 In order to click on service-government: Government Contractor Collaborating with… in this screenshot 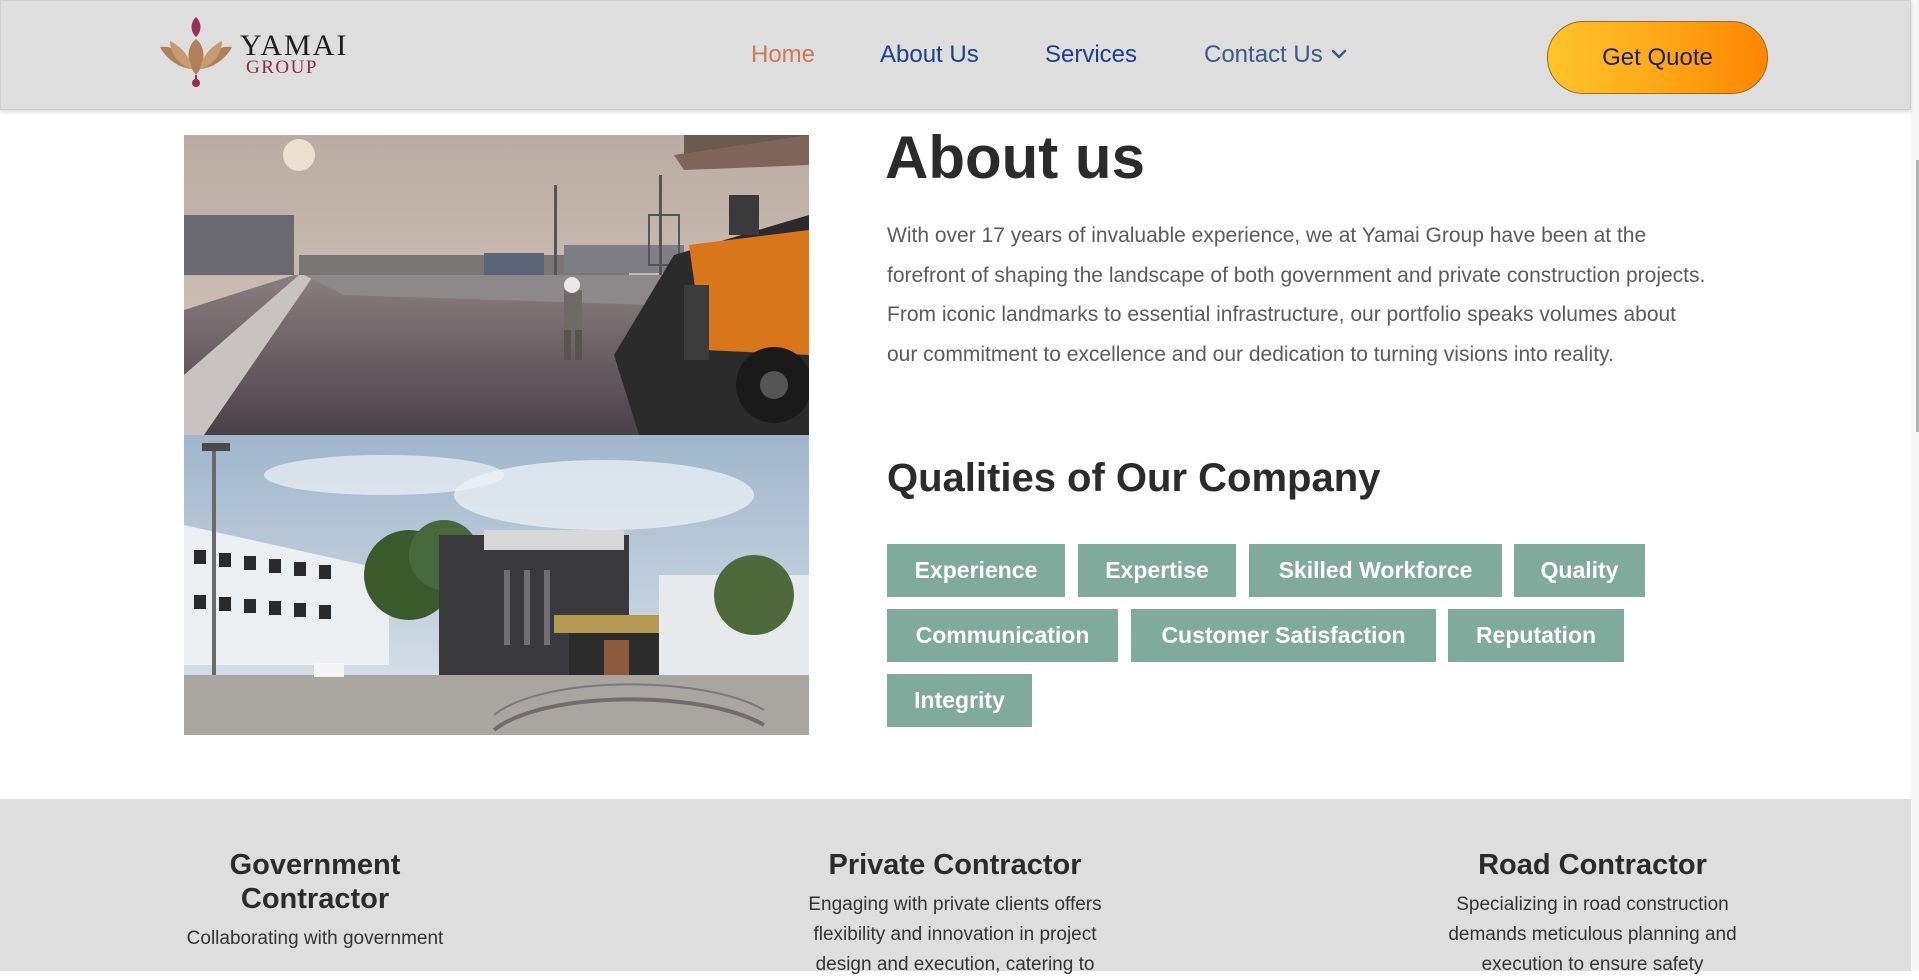, I will do `click(315, 901)`.